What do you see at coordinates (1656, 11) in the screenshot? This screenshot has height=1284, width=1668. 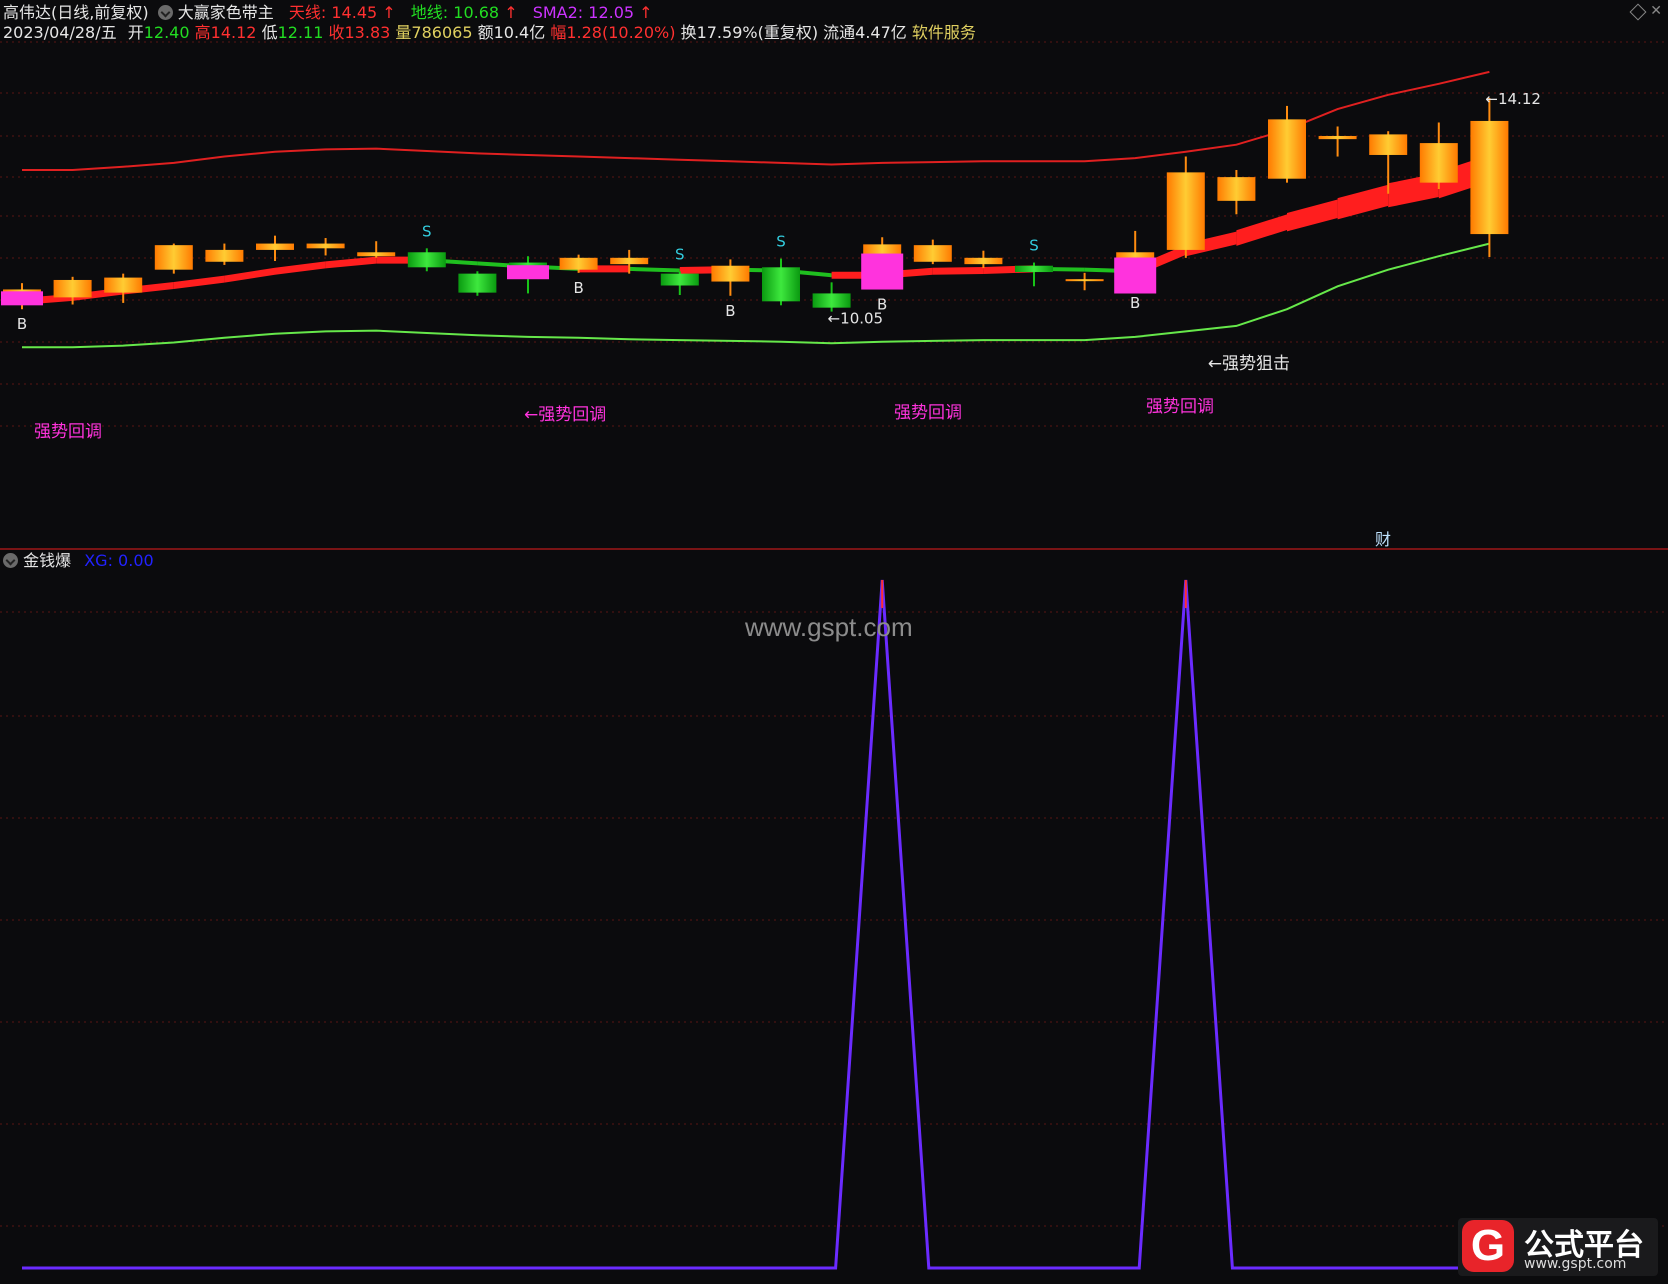 I see `close-icon: ✕` at bounding box center [1656, 11].